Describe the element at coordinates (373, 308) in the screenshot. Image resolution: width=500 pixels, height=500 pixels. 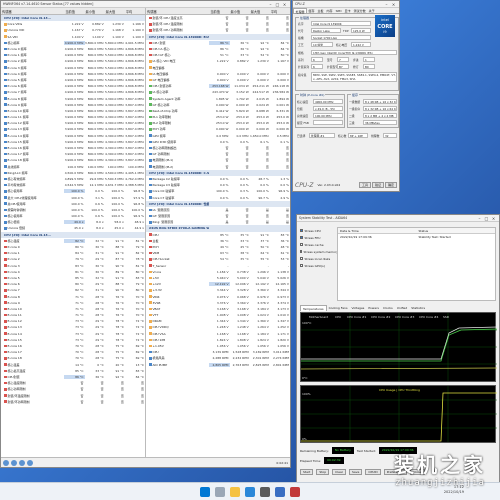
I see `tab-powers: Powers` at that location.